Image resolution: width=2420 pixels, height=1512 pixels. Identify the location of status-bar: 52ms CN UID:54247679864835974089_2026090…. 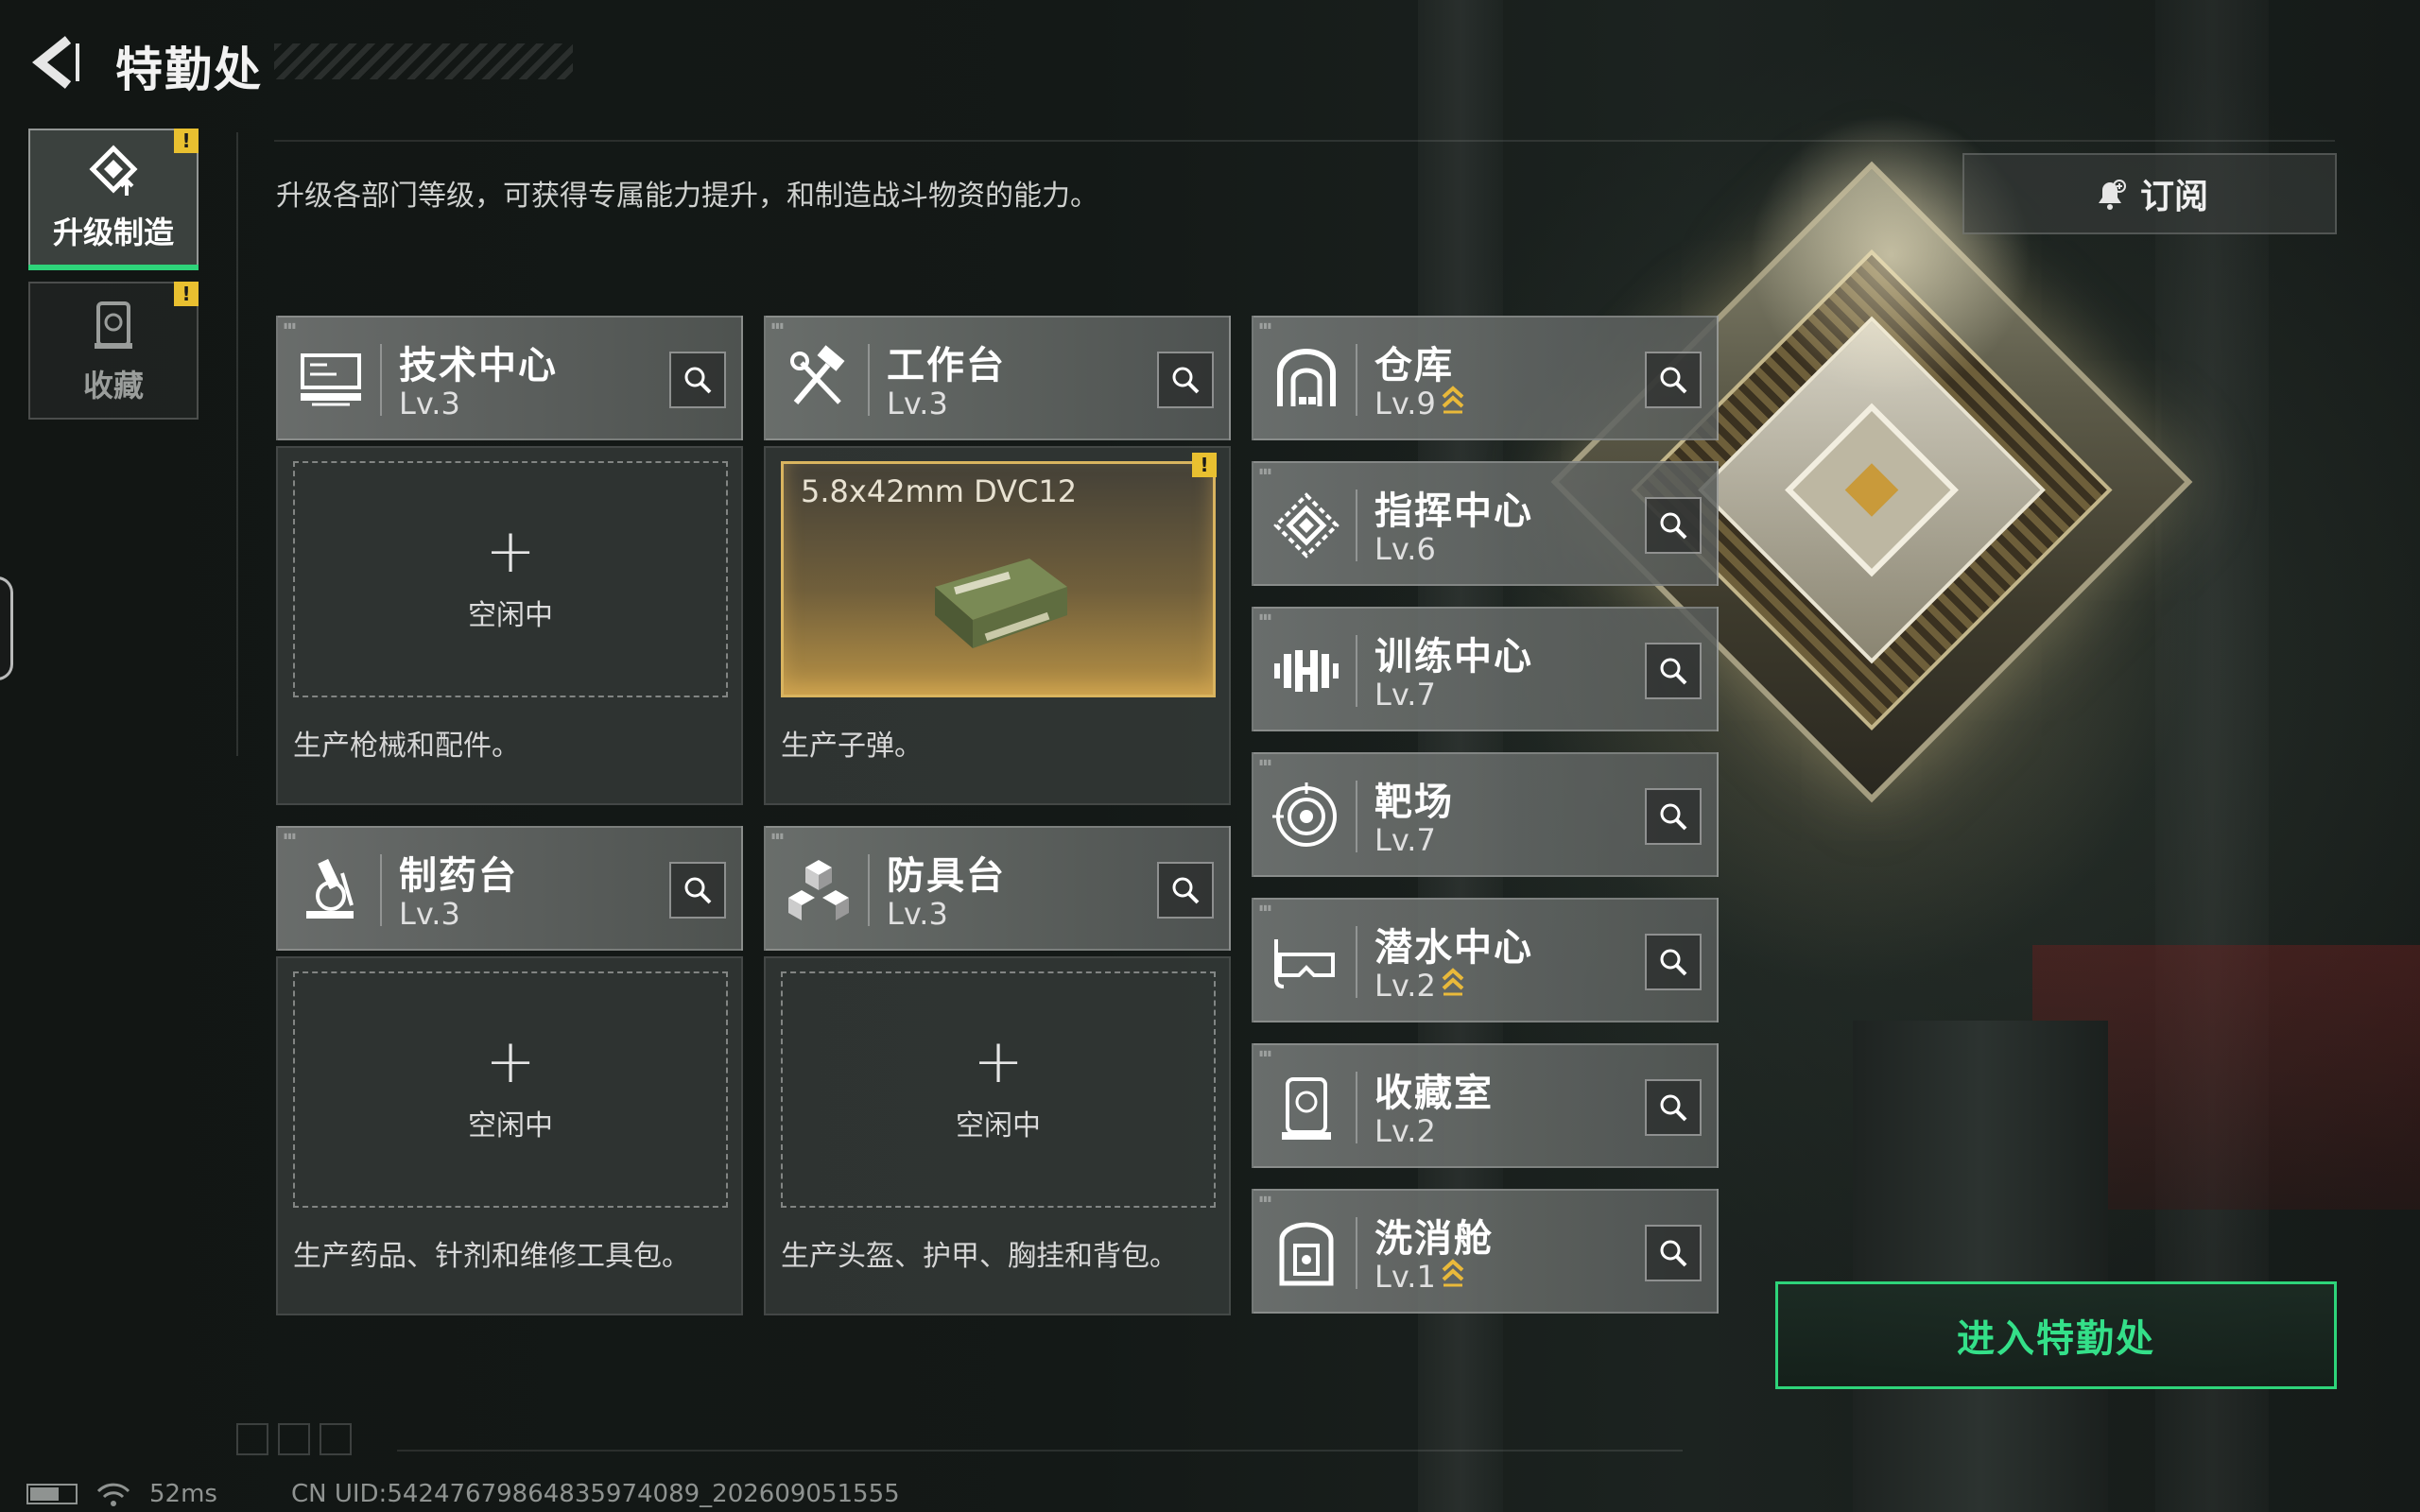
(463, 1494).